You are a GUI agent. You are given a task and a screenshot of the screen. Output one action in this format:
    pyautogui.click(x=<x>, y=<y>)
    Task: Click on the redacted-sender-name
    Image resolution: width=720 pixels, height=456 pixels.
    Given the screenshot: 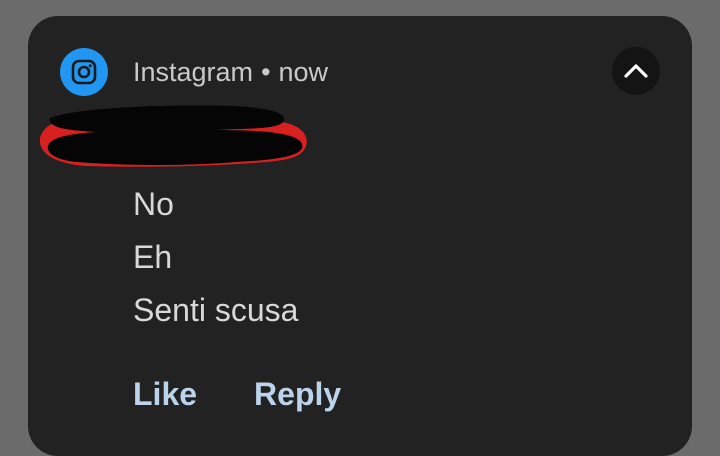 What is the action you would take?
    pyautogui.click(x=173, y=136)
    